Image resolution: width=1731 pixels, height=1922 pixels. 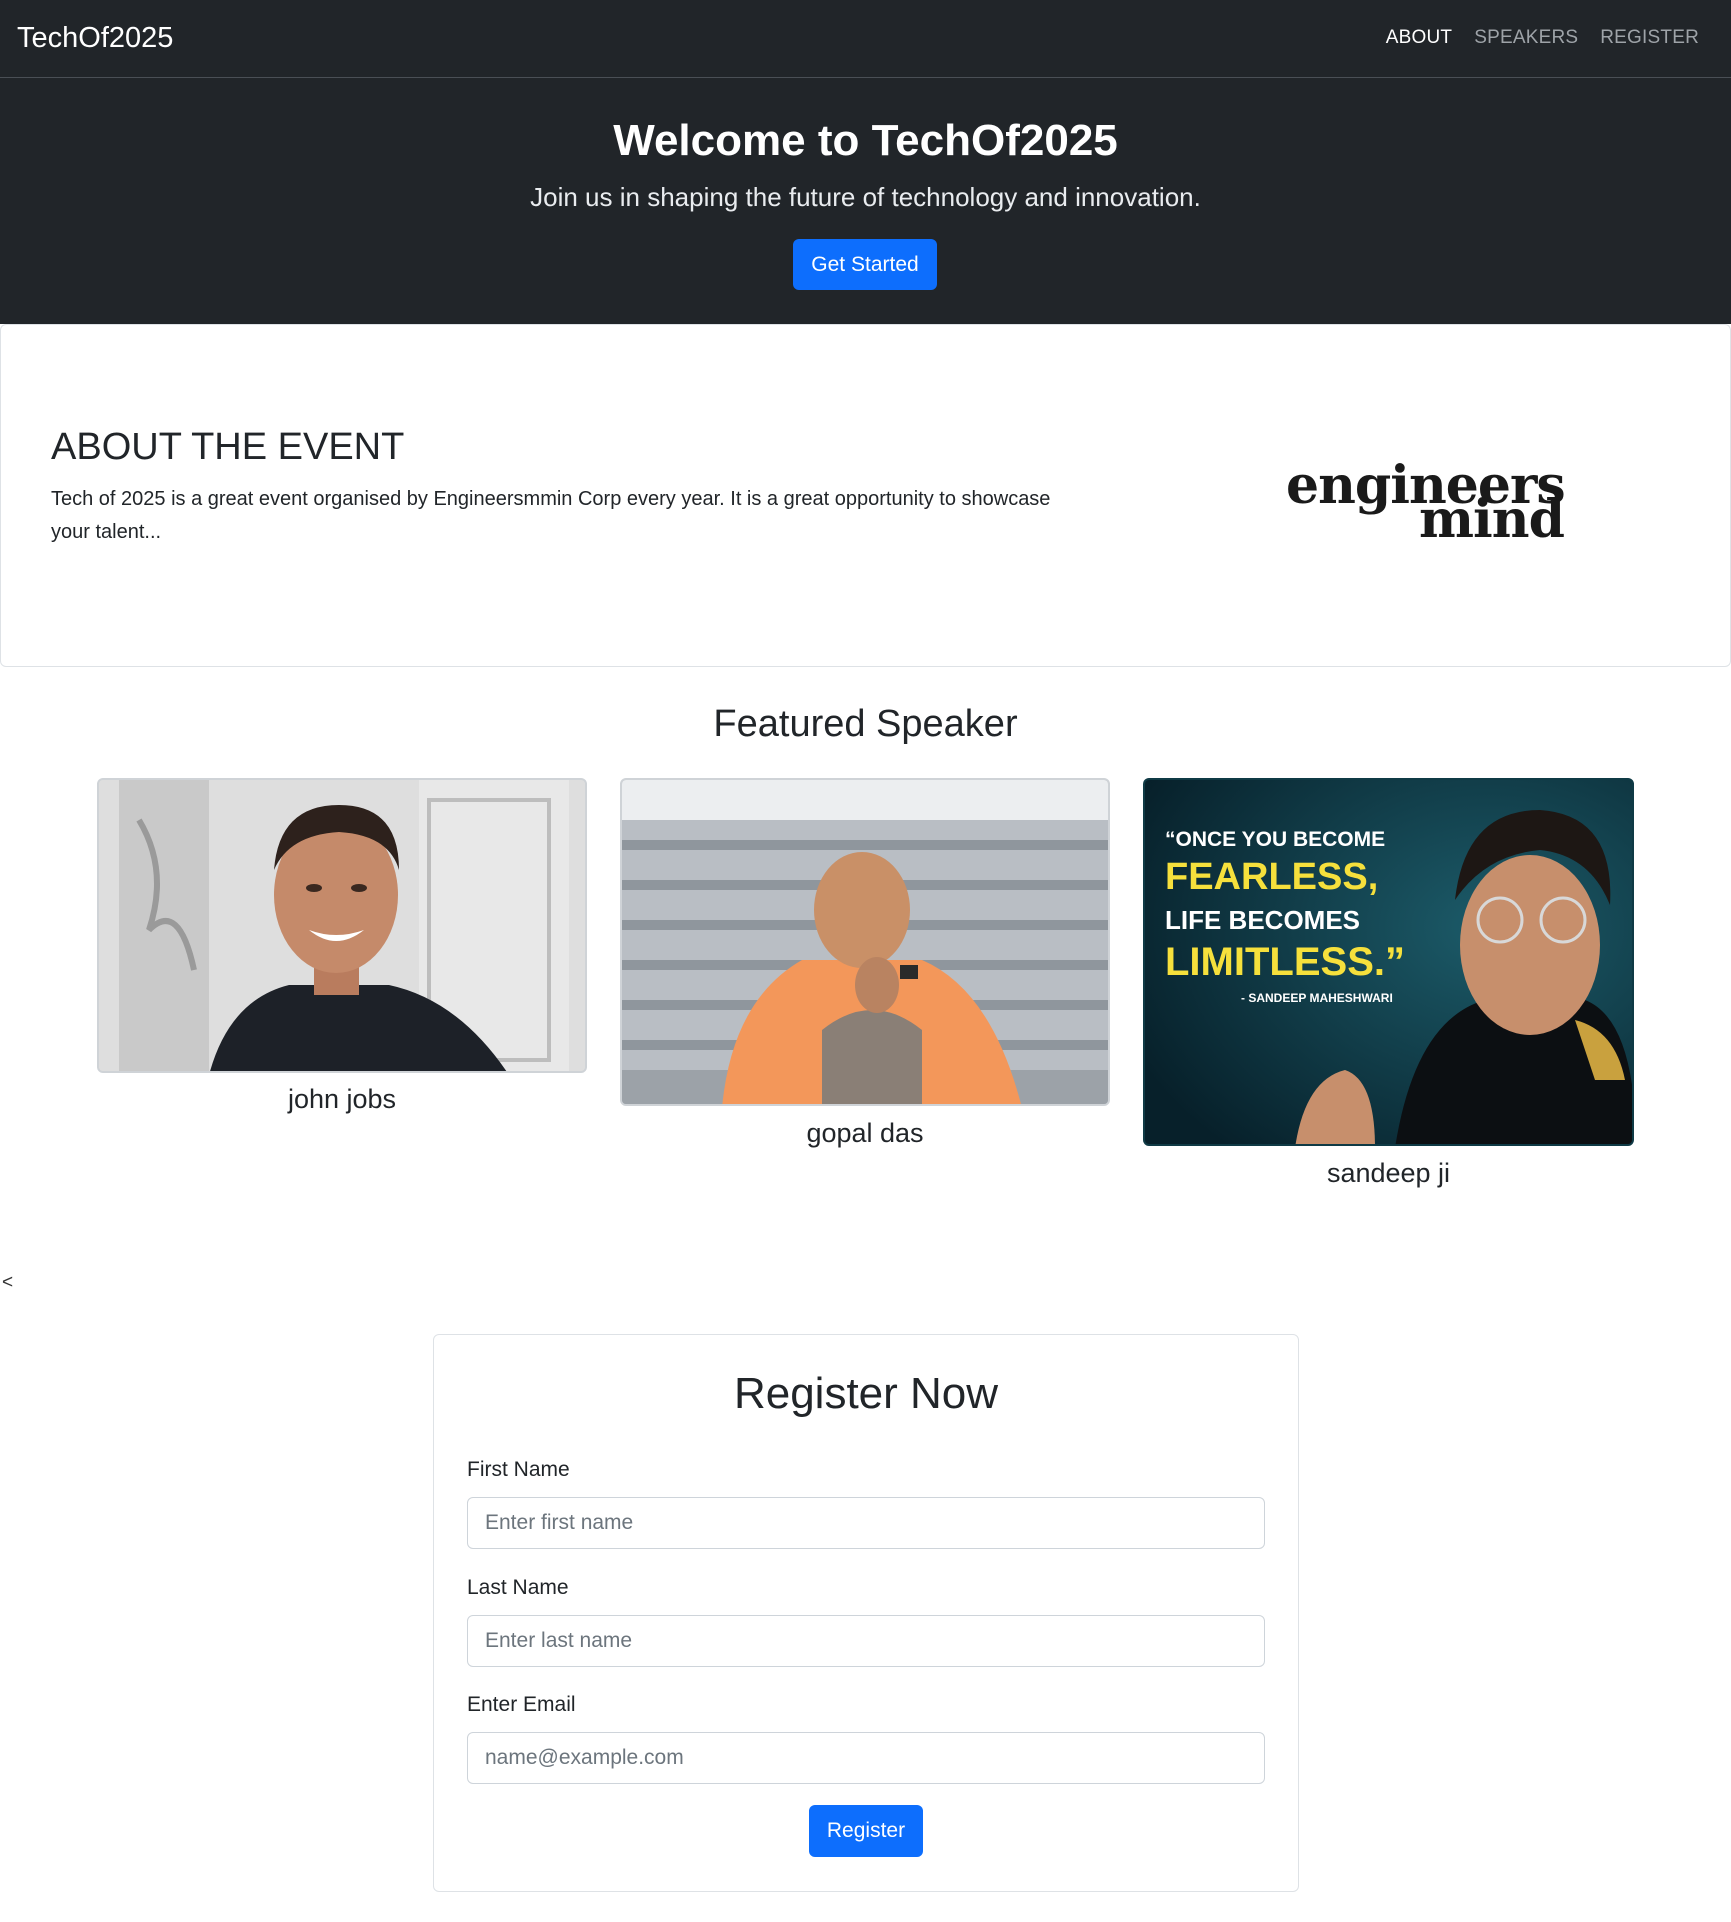 I want to click on last-name-input, so click(x=866, y=1641).